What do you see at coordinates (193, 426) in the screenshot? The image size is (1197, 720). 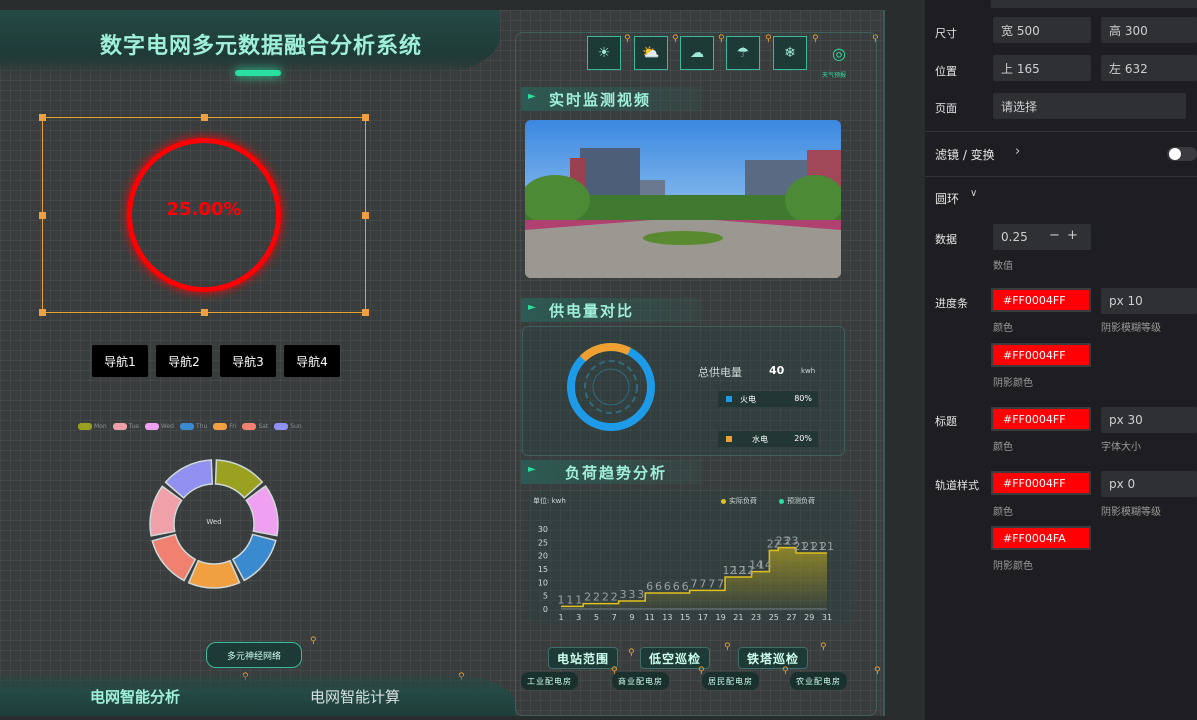 I see `legend-item: Thu` at bounding box center [193, 426].